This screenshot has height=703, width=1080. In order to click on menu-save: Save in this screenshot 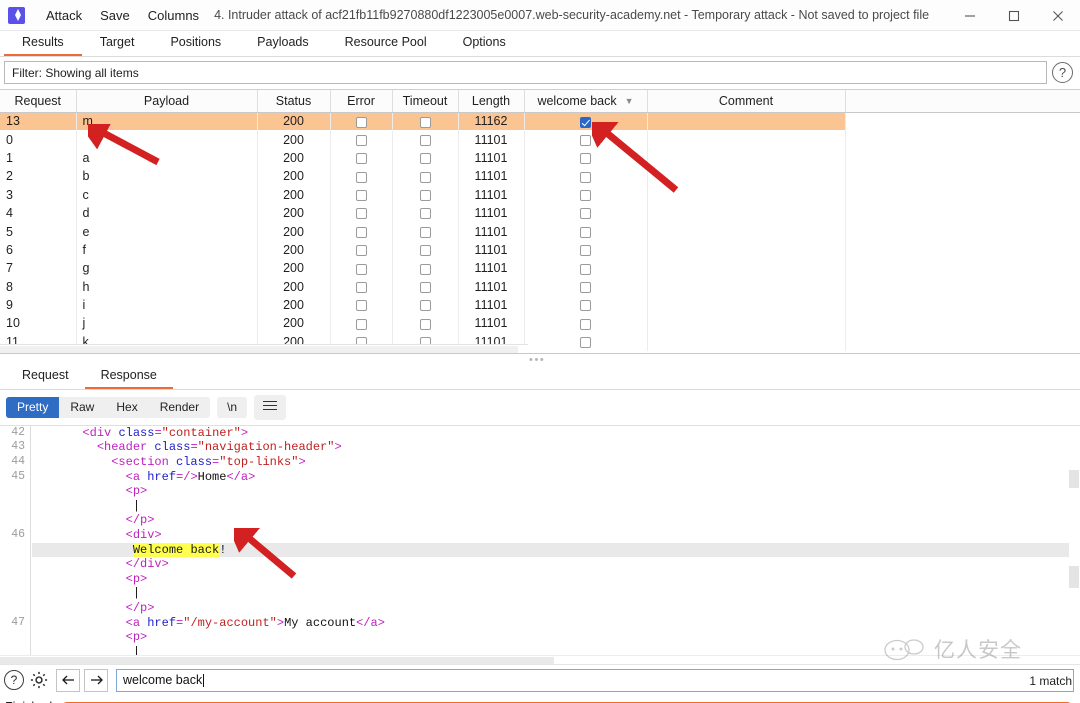, I will do `click(115, 15)`.